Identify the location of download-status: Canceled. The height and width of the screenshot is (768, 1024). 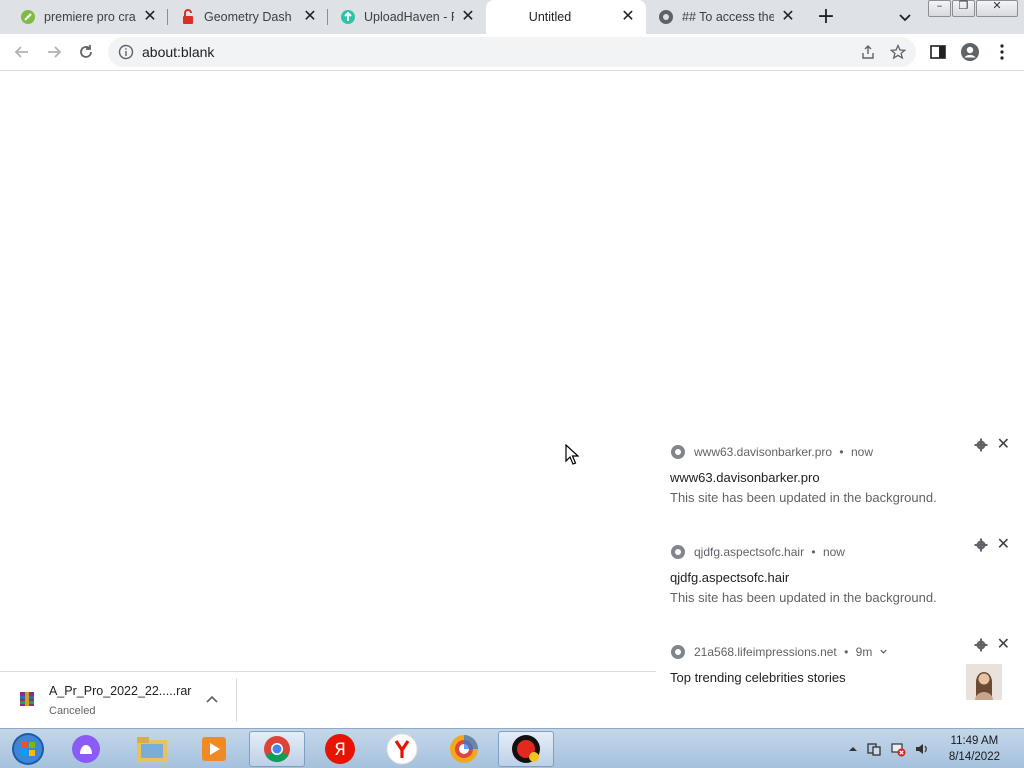
(72, 711).